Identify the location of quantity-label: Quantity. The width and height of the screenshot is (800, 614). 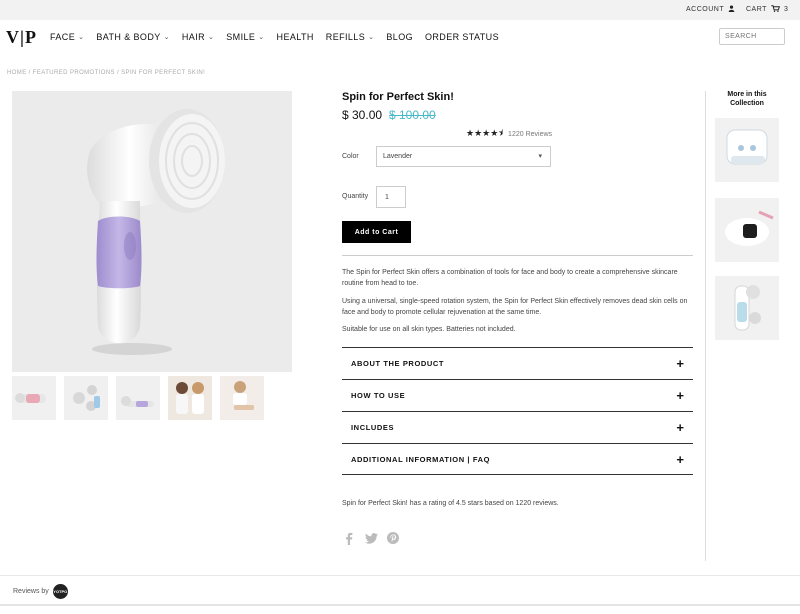
(355, 196).